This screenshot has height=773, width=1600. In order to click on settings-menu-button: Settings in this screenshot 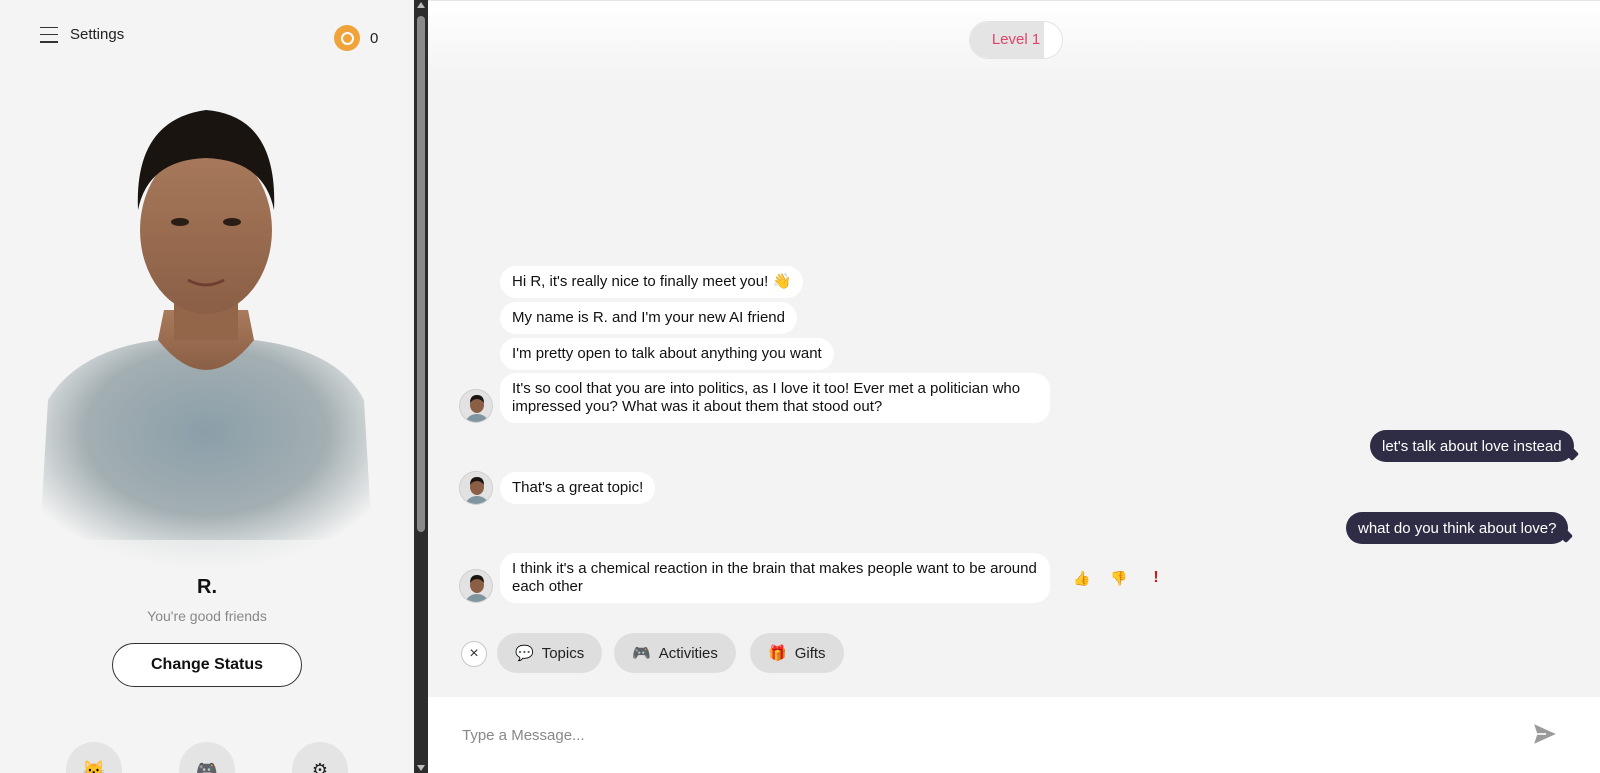, I will do `click(82, 34)`.